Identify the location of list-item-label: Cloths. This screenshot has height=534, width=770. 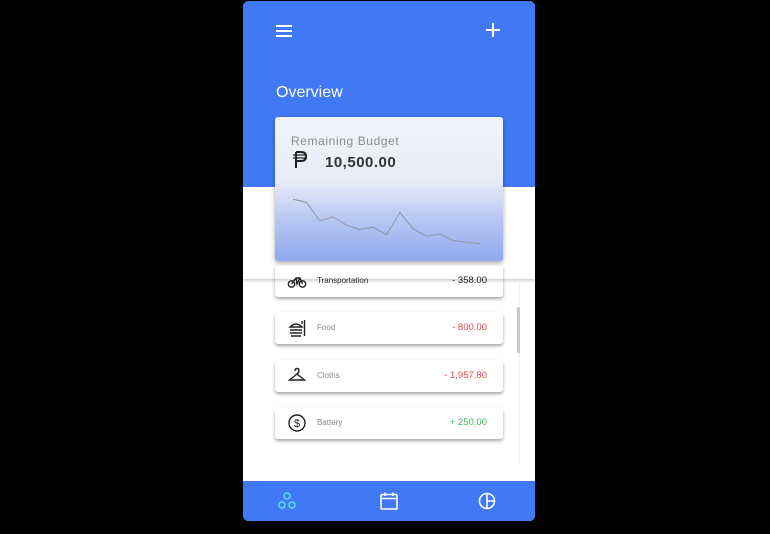
(328, 375).